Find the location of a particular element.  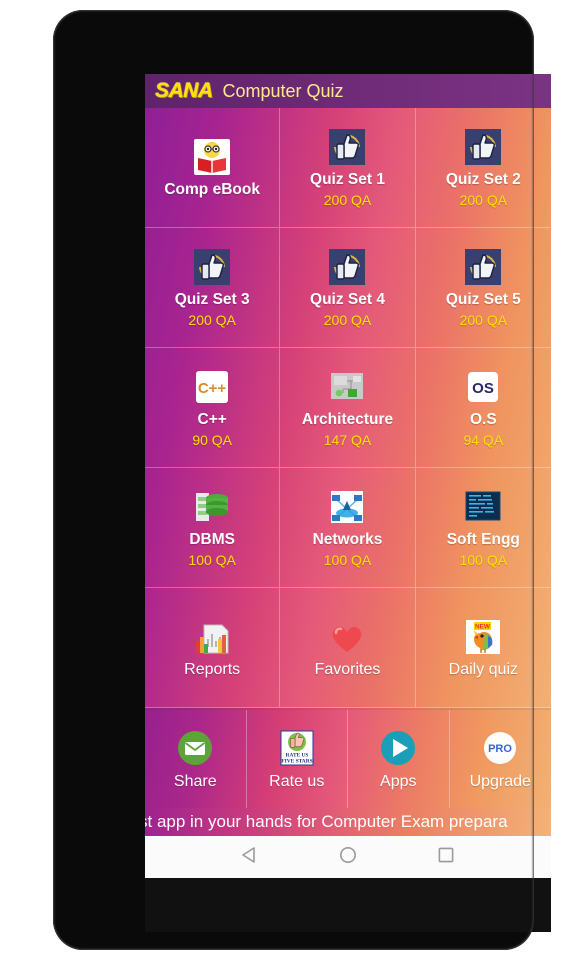

grid-tile: Quiz Set 5 200 QA is located at coordinates (483, 288).